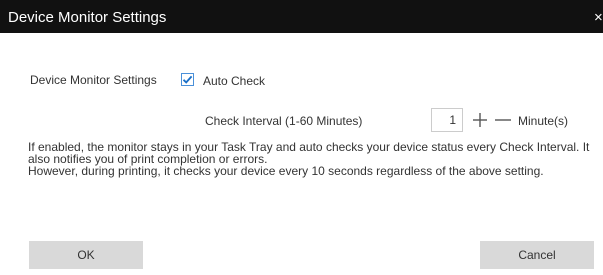  I want to click on checkmark-icon, so click(187, 79).